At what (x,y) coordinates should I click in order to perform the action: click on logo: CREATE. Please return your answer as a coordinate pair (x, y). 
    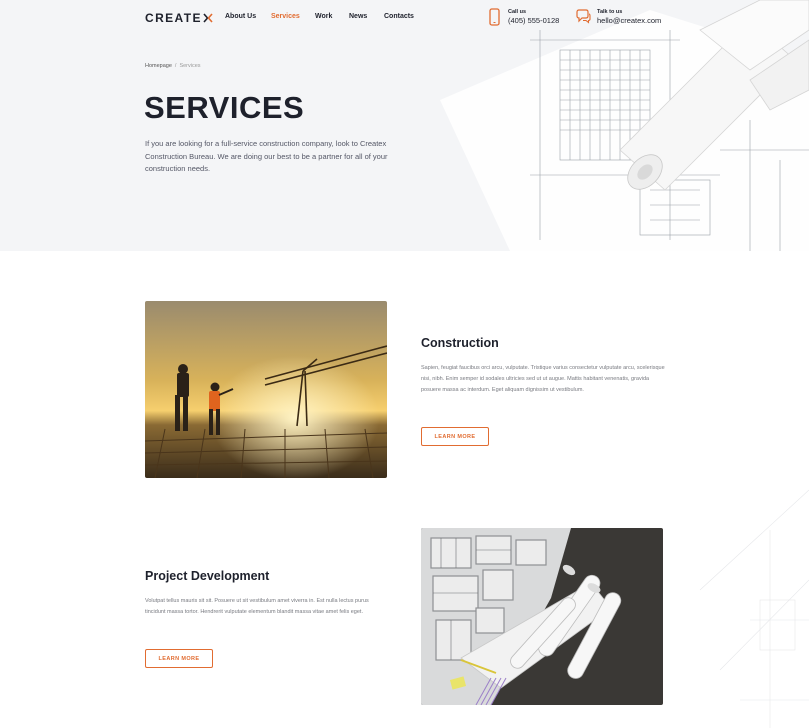
    Looking at the image, I should click on (179, 18).